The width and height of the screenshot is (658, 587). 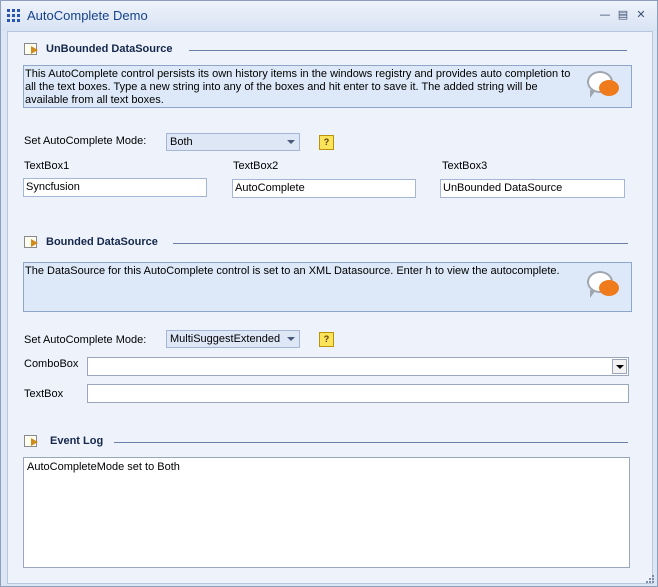 I want to click on resize-grip-icon, so click(x=650, y=579).